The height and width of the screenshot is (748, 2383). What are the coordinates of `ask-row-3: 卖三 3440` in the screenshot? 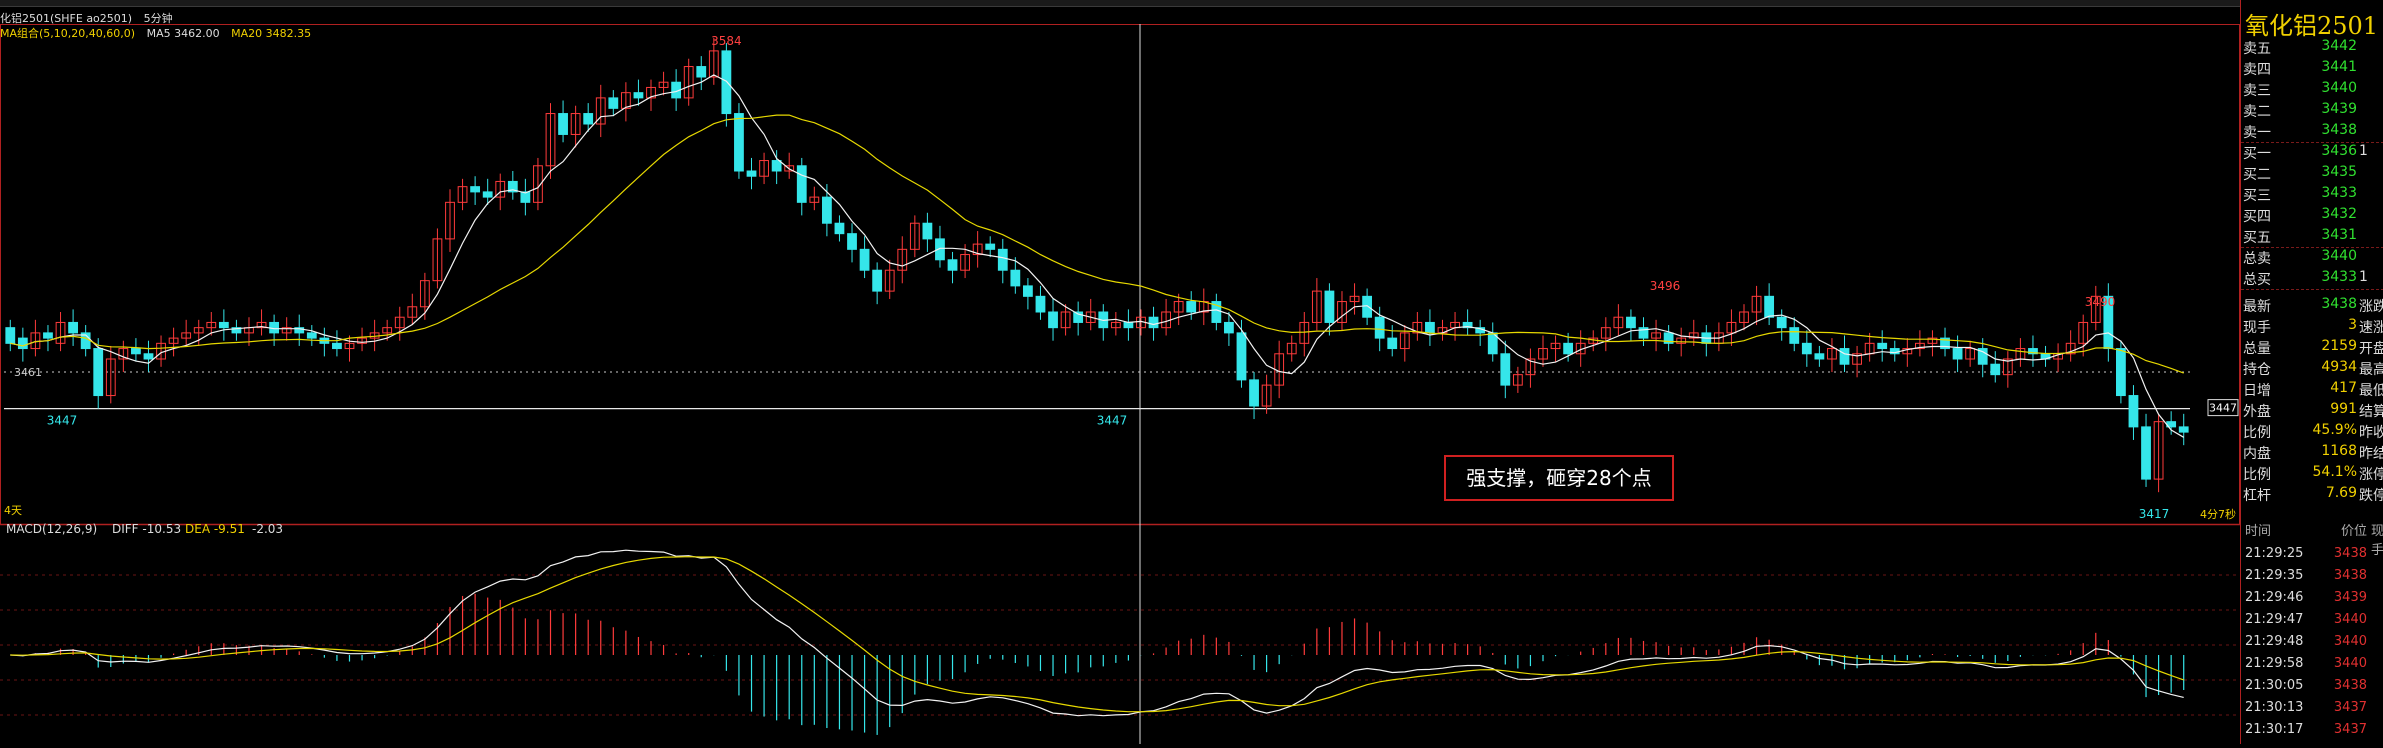 It's located at (2312, 90).